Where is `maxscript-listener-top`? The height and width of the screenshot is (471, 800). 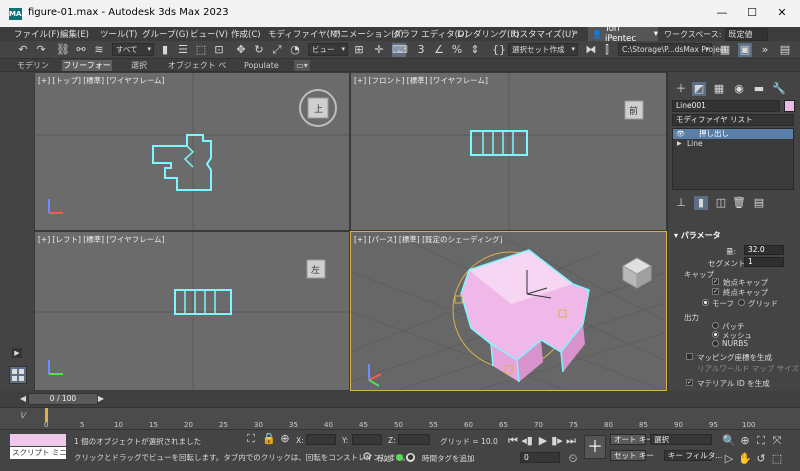 maxscript-listener-top is located at coordinates (38, 440).